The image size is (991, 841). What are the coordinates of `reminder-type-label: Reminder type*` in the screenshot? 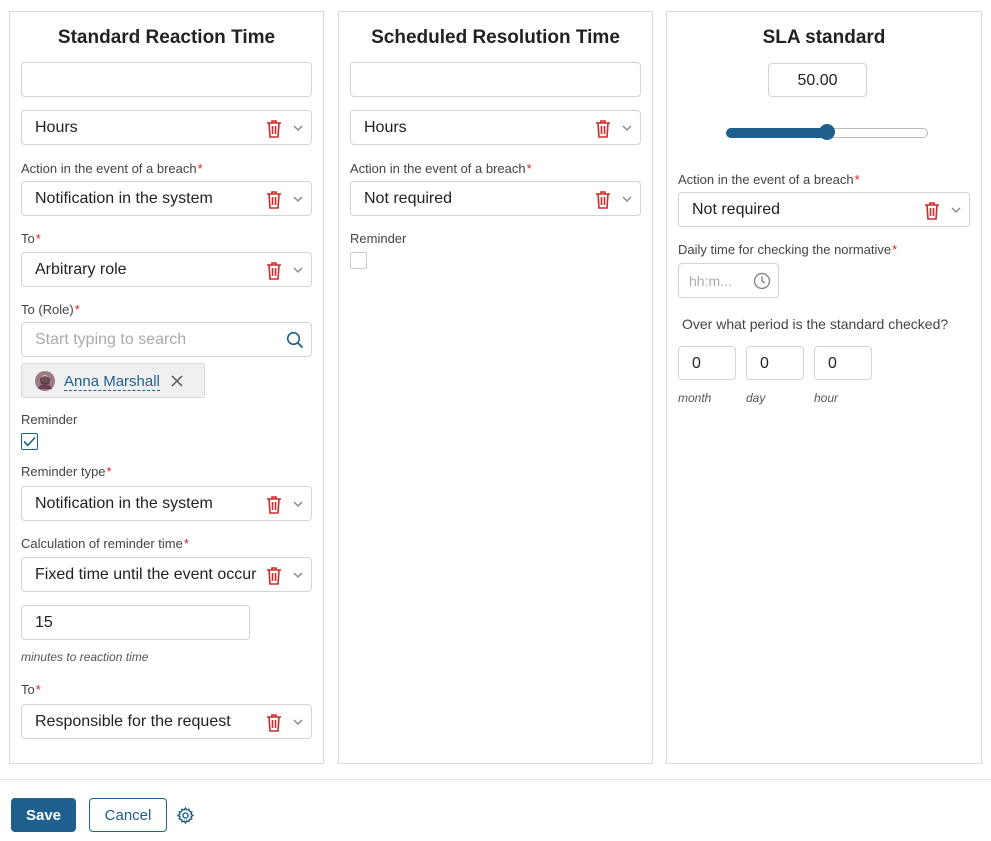 It's located at (66, 471).